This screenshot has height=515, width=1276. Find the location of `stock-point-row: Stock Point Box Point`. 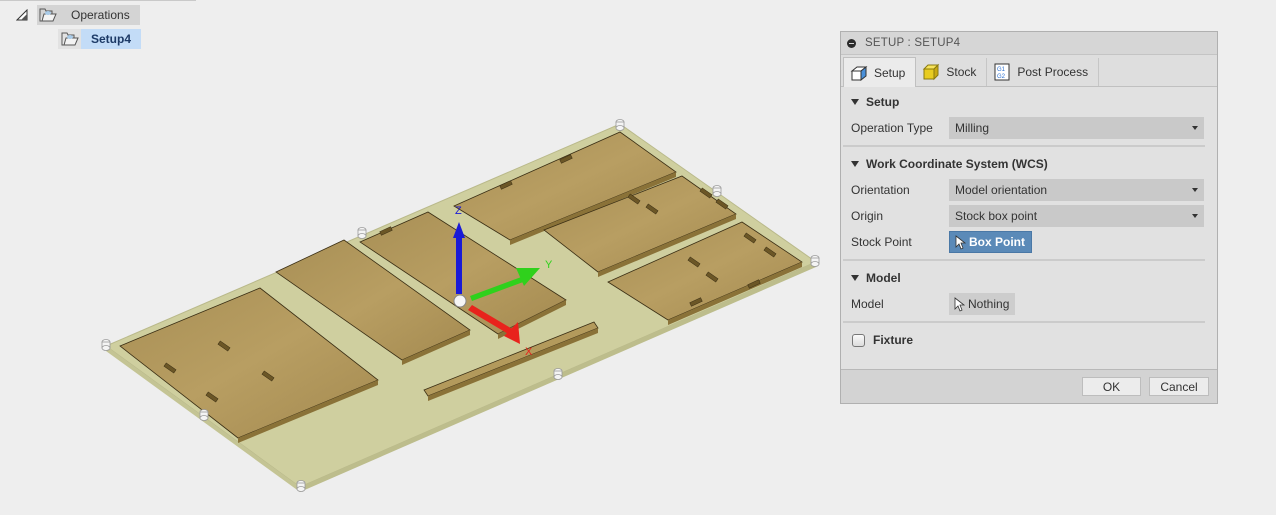

stock-point-row: Stock Point Box Point is located at coordinates (1029, 242).